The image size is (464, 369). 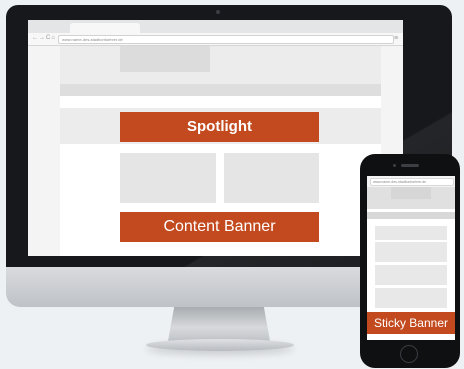 I want to click on mobile-logo-placeholder, so click(x=411, y=193).